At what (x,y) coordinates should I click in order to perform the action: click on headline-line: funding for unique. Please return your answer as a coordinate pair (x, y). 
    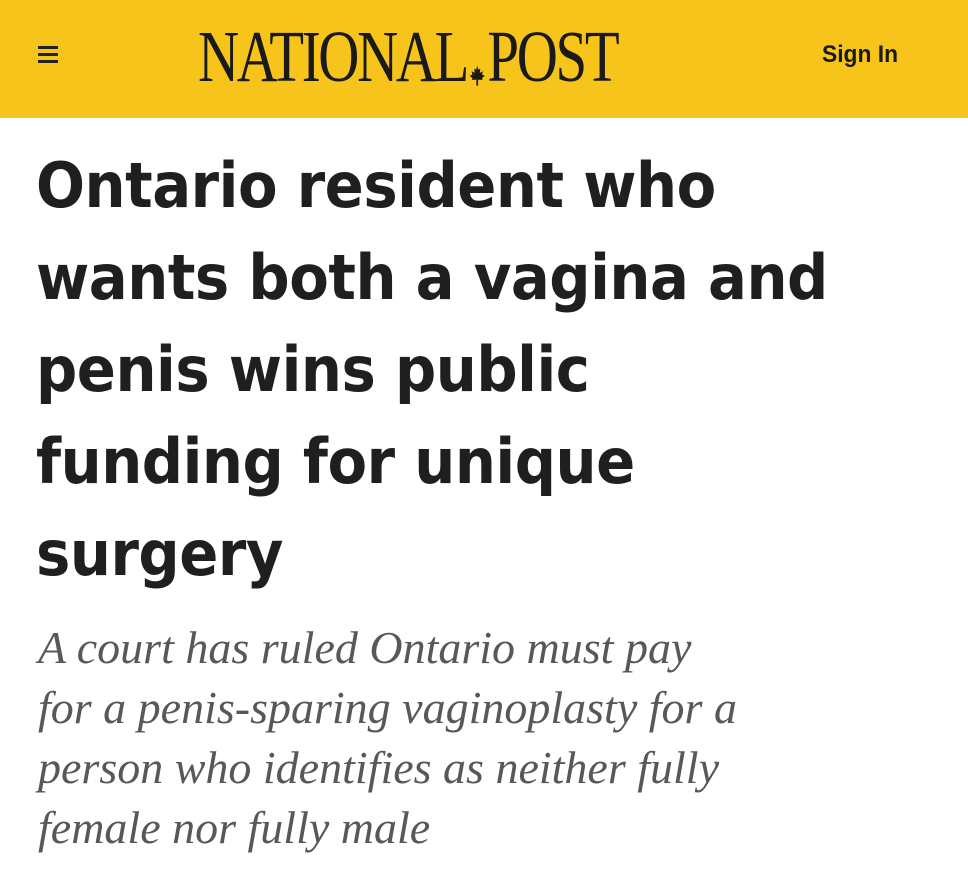
    Looking at the image, I should click on (335, 461).